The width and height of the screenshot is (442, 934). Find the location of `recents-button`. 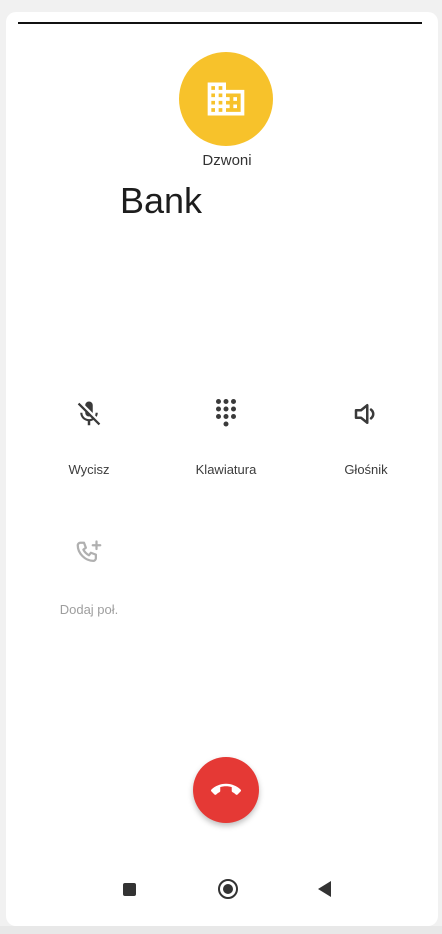

recents-button is located at coordinates (129, 889).